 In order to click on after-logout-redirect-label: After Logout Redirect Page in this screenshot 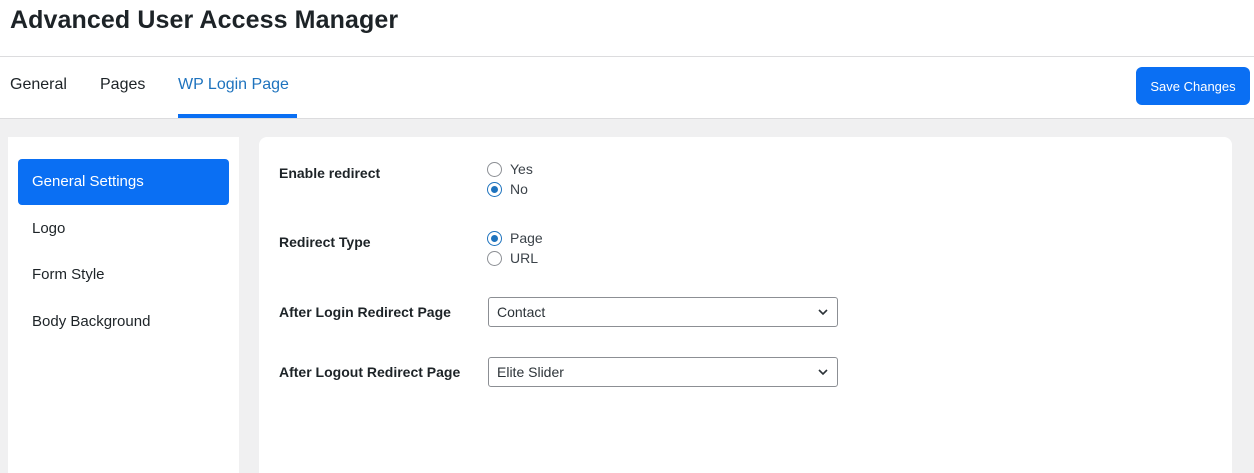, I will do `click(370, 372)`.